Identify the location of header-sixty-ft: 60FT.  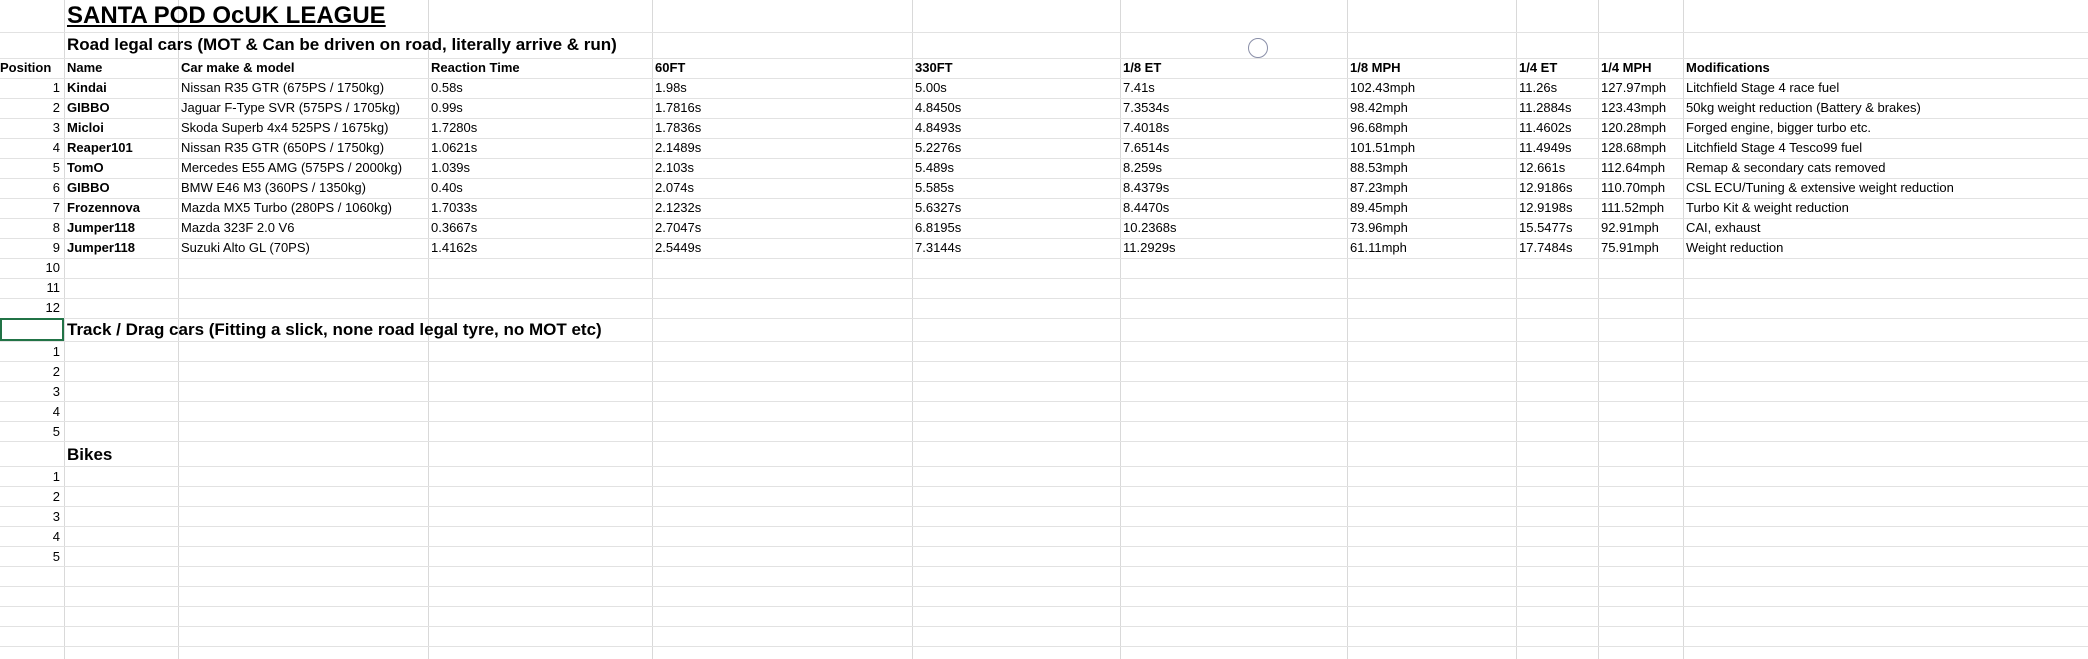
(670, 68).